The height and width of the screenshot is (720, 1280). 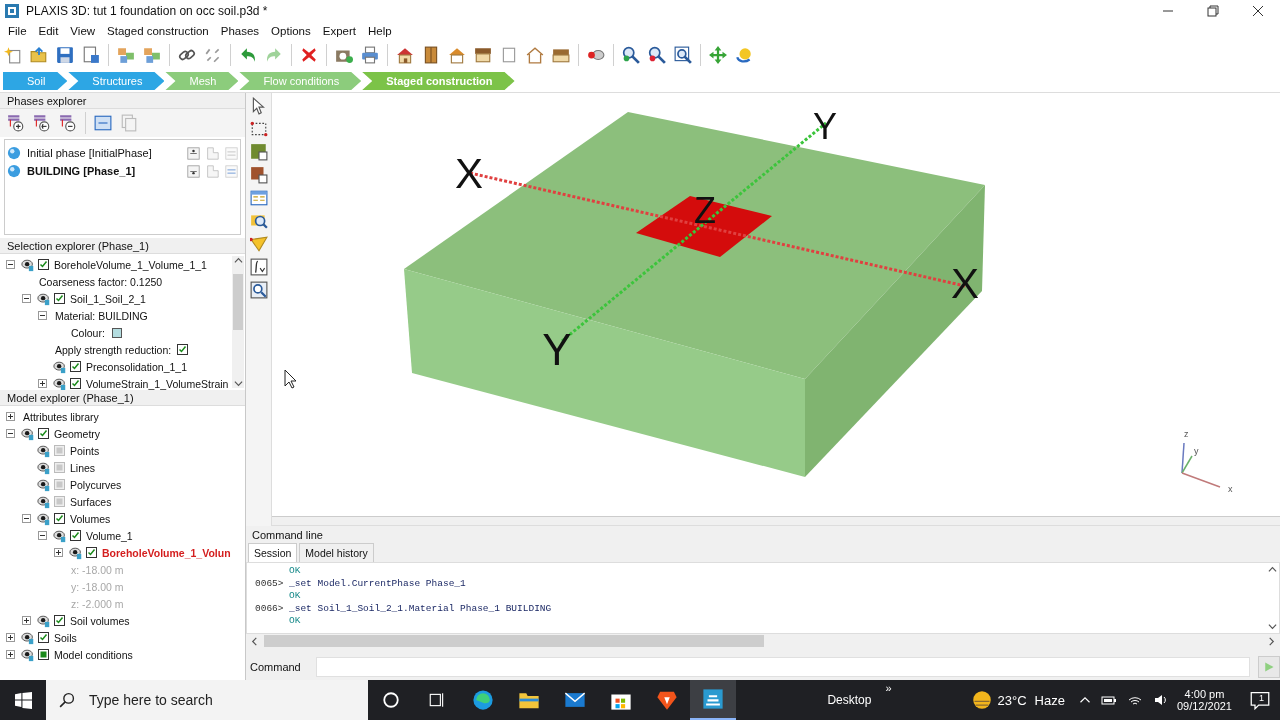 What do you see at coordinates (104, 153) in the screenshot?
I see `phase-item: Initial phase [InitialPhase]` at bounding box center [104, 153].